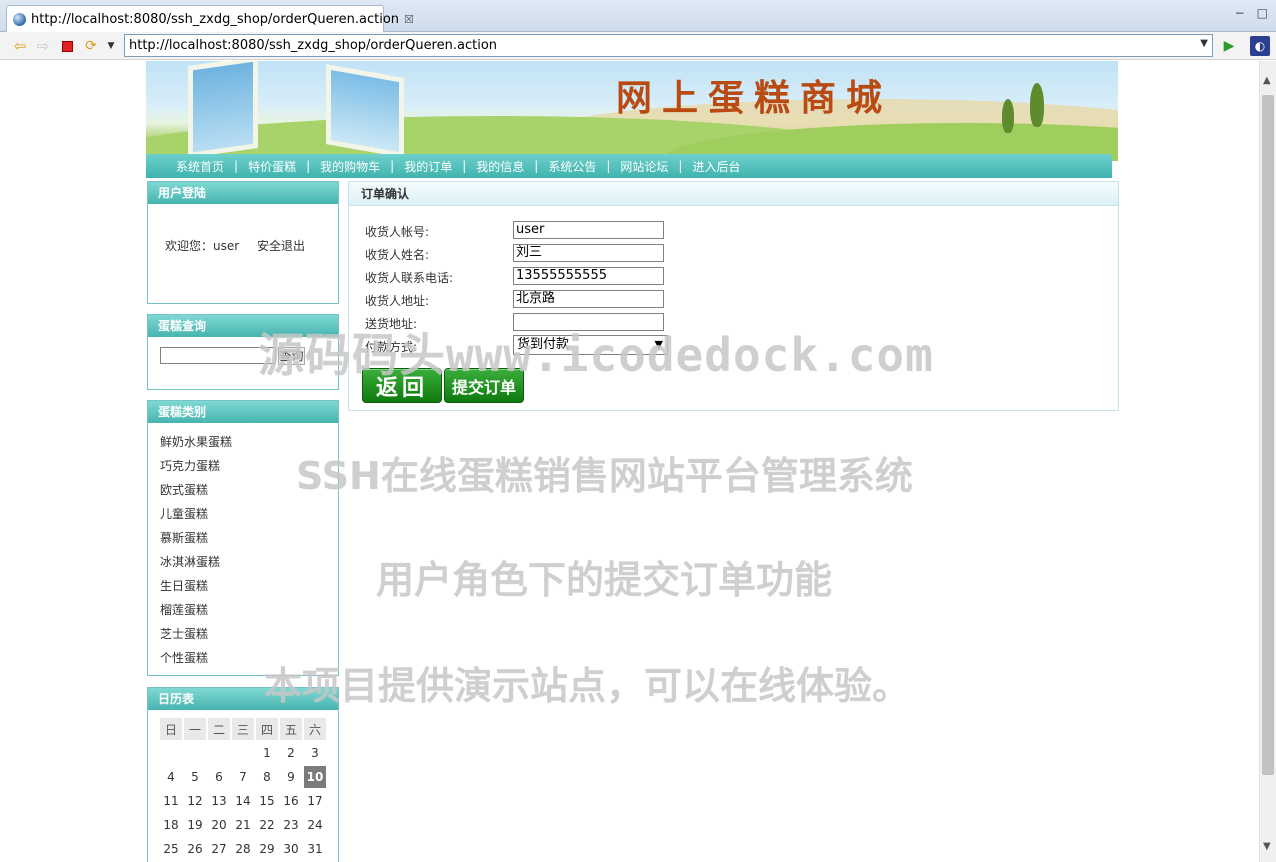 The image size is (1276, 862). Describe the element at coordinates (267, 753) in the screenshot. I see `calendar-day: 1` at that location.